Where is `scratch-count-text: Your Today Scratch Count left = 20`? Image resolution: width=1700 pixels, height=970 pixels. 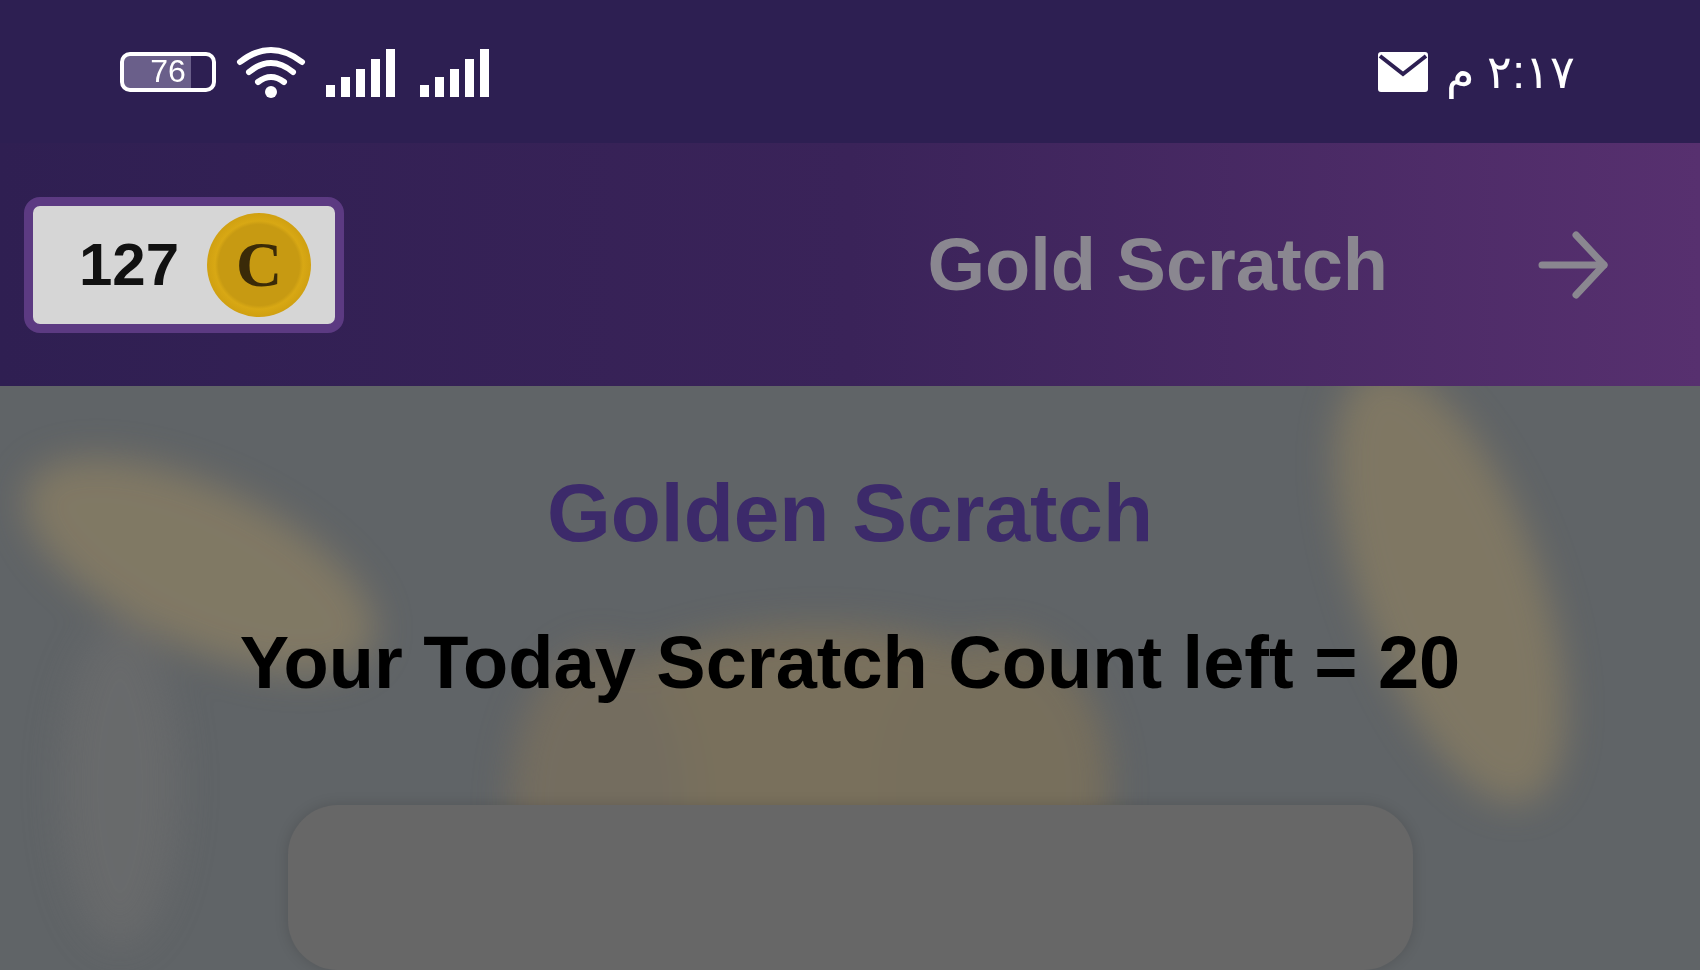 scratch-count-text: Your Today Scratch Count left = 20 is located at coordinates (850, 662).